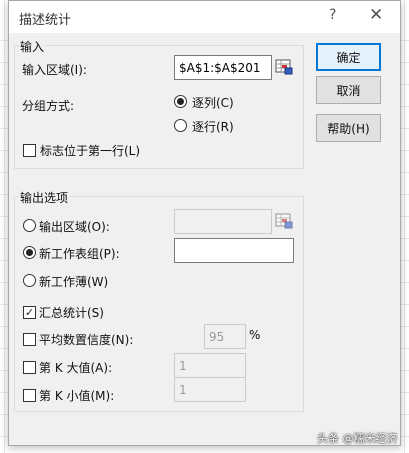 This screenshot has width=409, height=453. Describe the element at coordinates (44, 197) in the screenshot. I see `output-group-label: 输出选项` at that location.